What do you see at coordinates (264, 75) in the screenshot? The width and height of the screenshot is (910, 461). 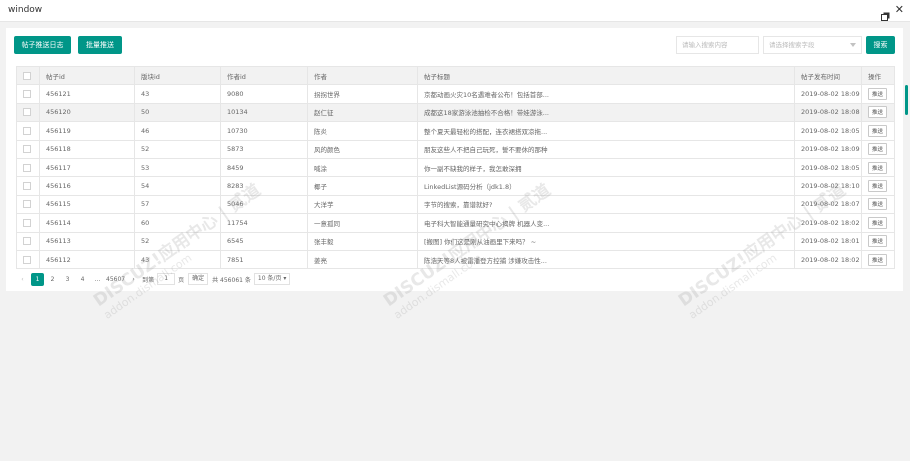 I see `col-header-uid: 作者id` at bounding box center [264, 75].